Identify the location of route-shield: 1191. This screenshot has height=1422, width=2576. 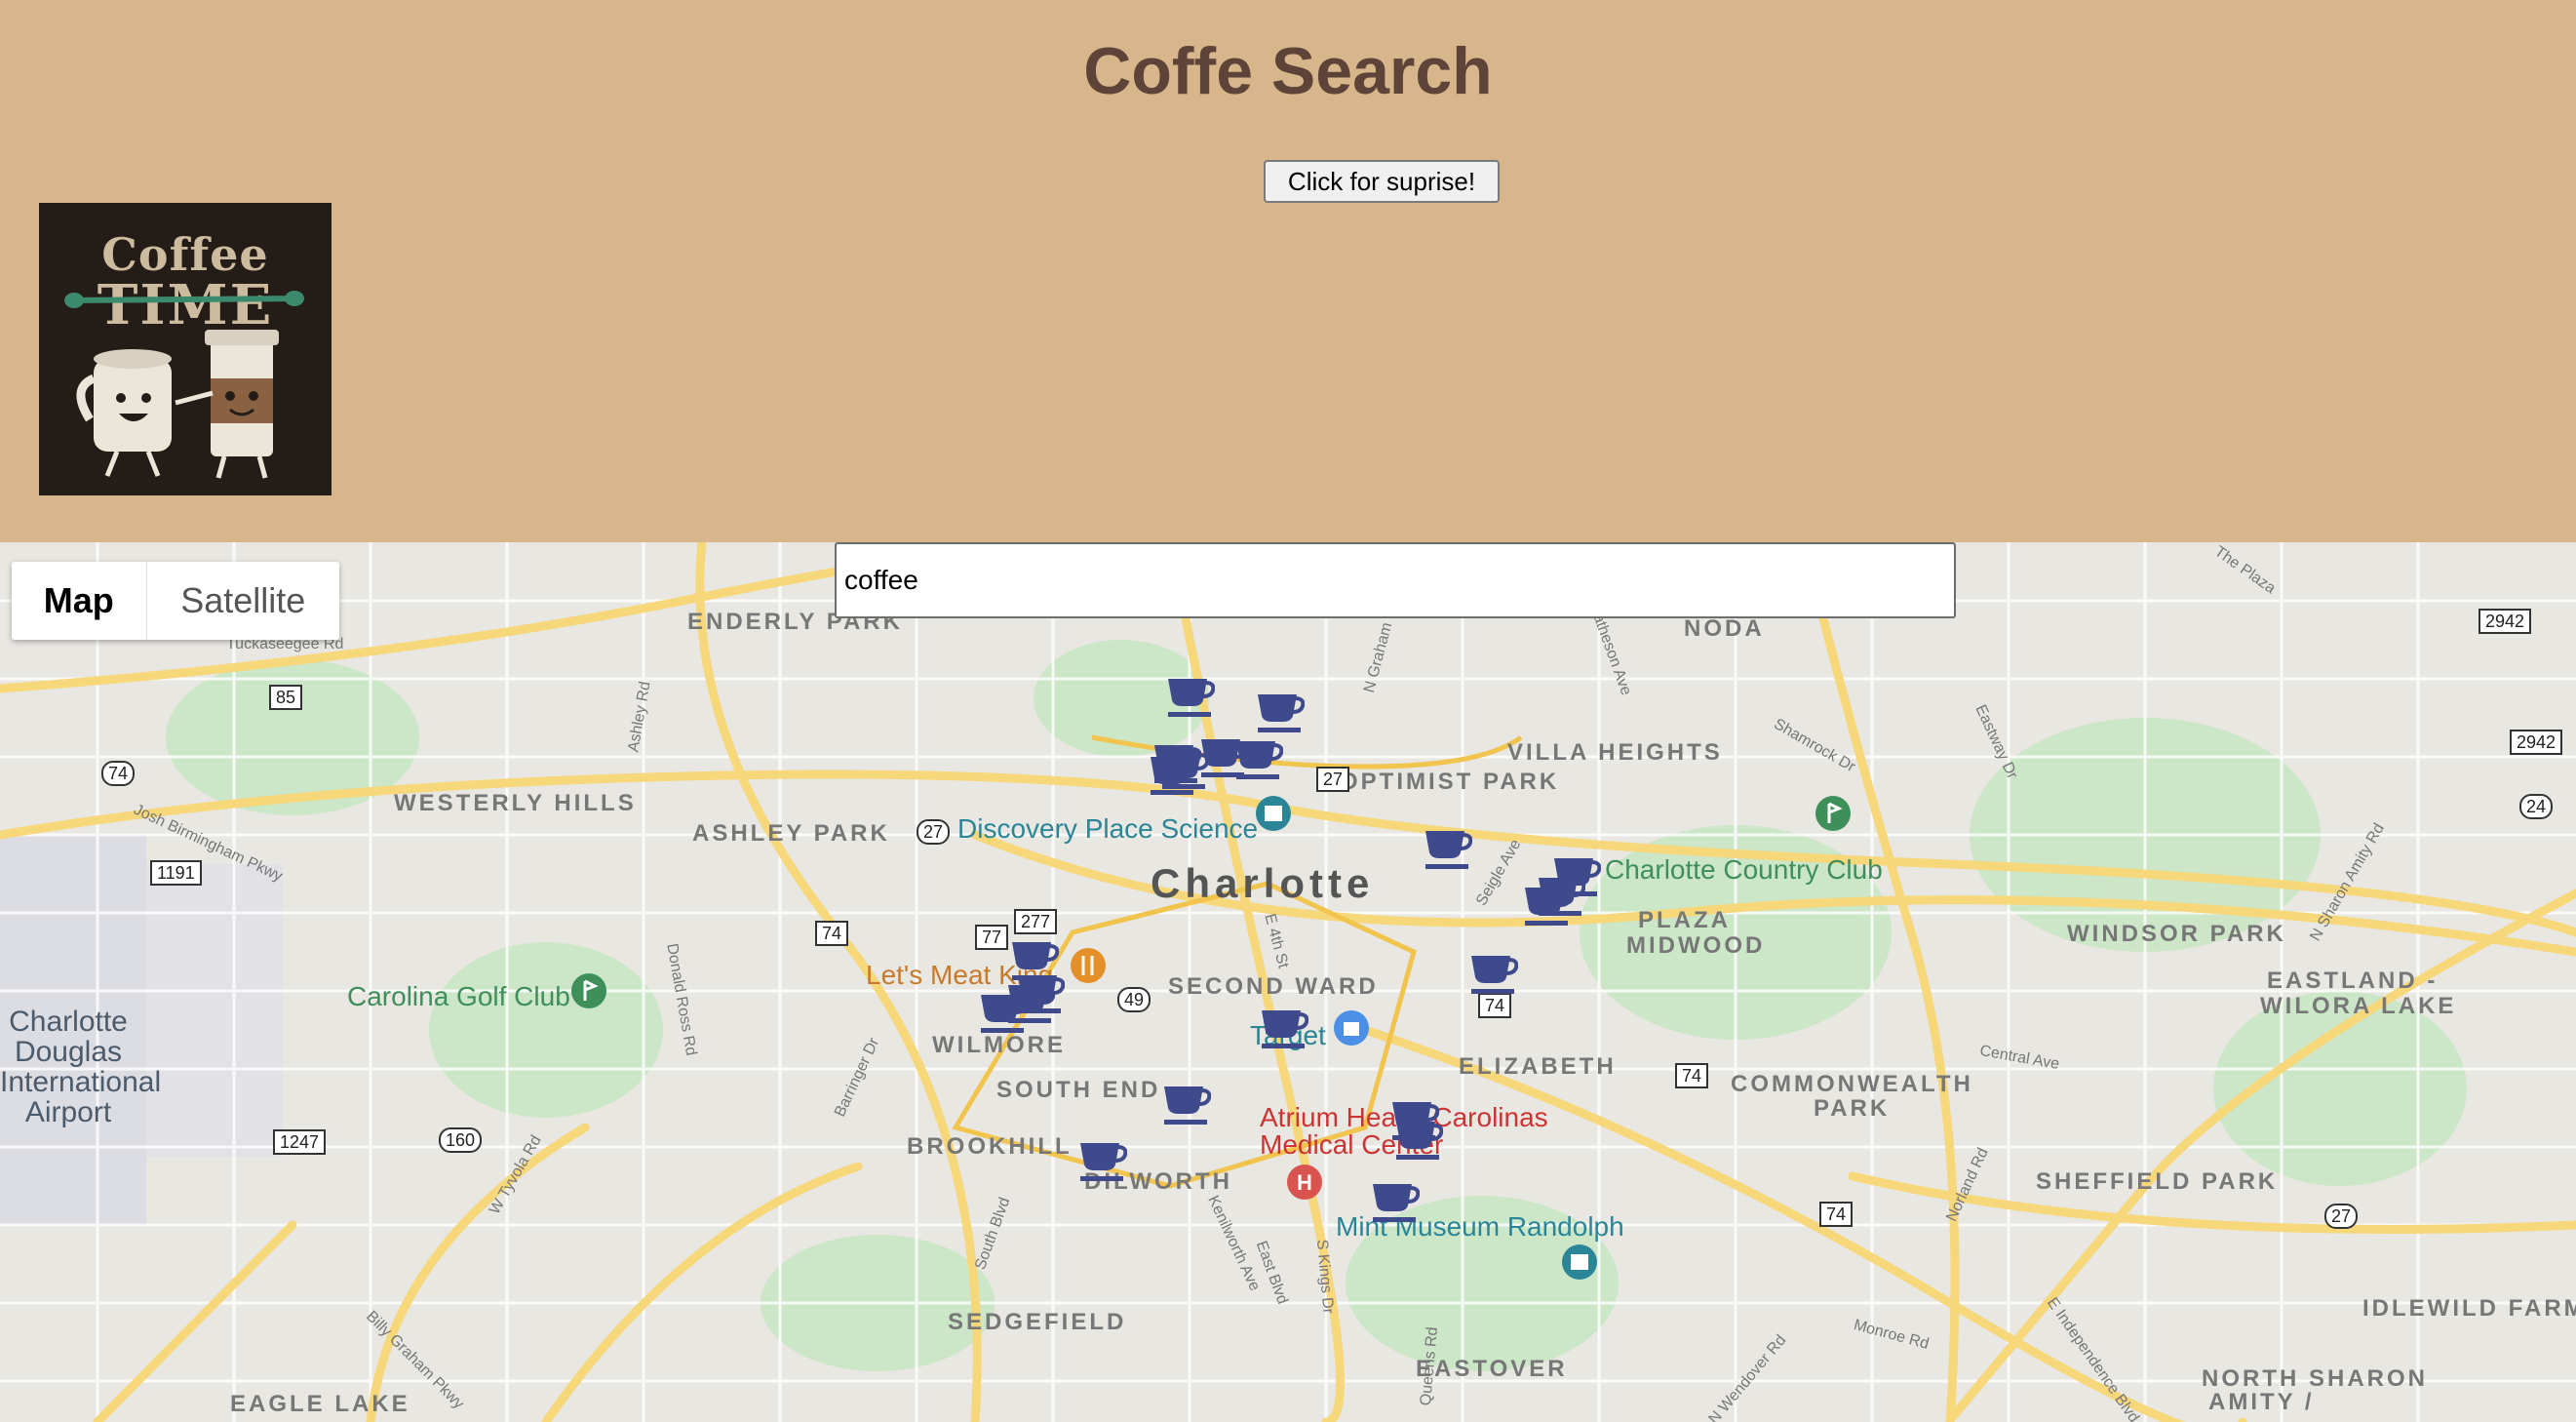
(176, 873).